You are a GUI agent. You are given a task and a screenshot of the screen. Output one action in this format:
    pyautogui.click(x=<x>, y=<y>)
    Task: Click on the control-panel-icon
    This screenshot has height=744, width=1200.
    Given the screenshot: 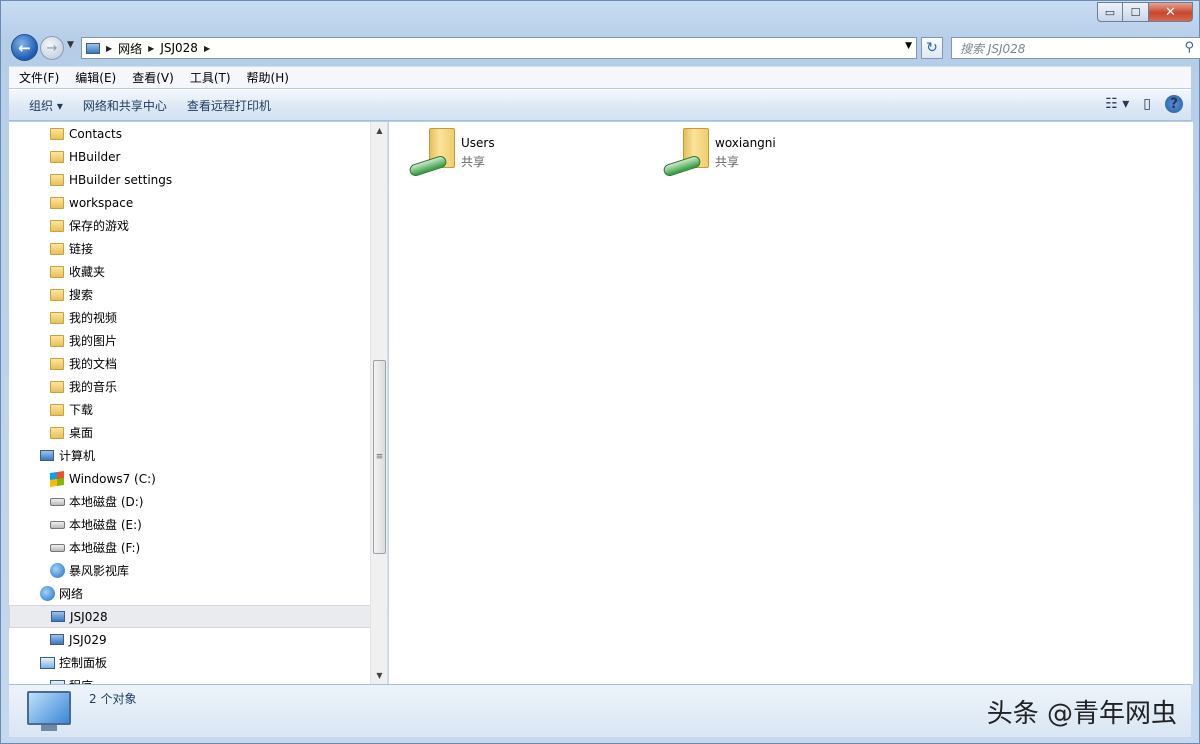 What is the action you would take?
    pyautogui.click(x=47, y=663)
    